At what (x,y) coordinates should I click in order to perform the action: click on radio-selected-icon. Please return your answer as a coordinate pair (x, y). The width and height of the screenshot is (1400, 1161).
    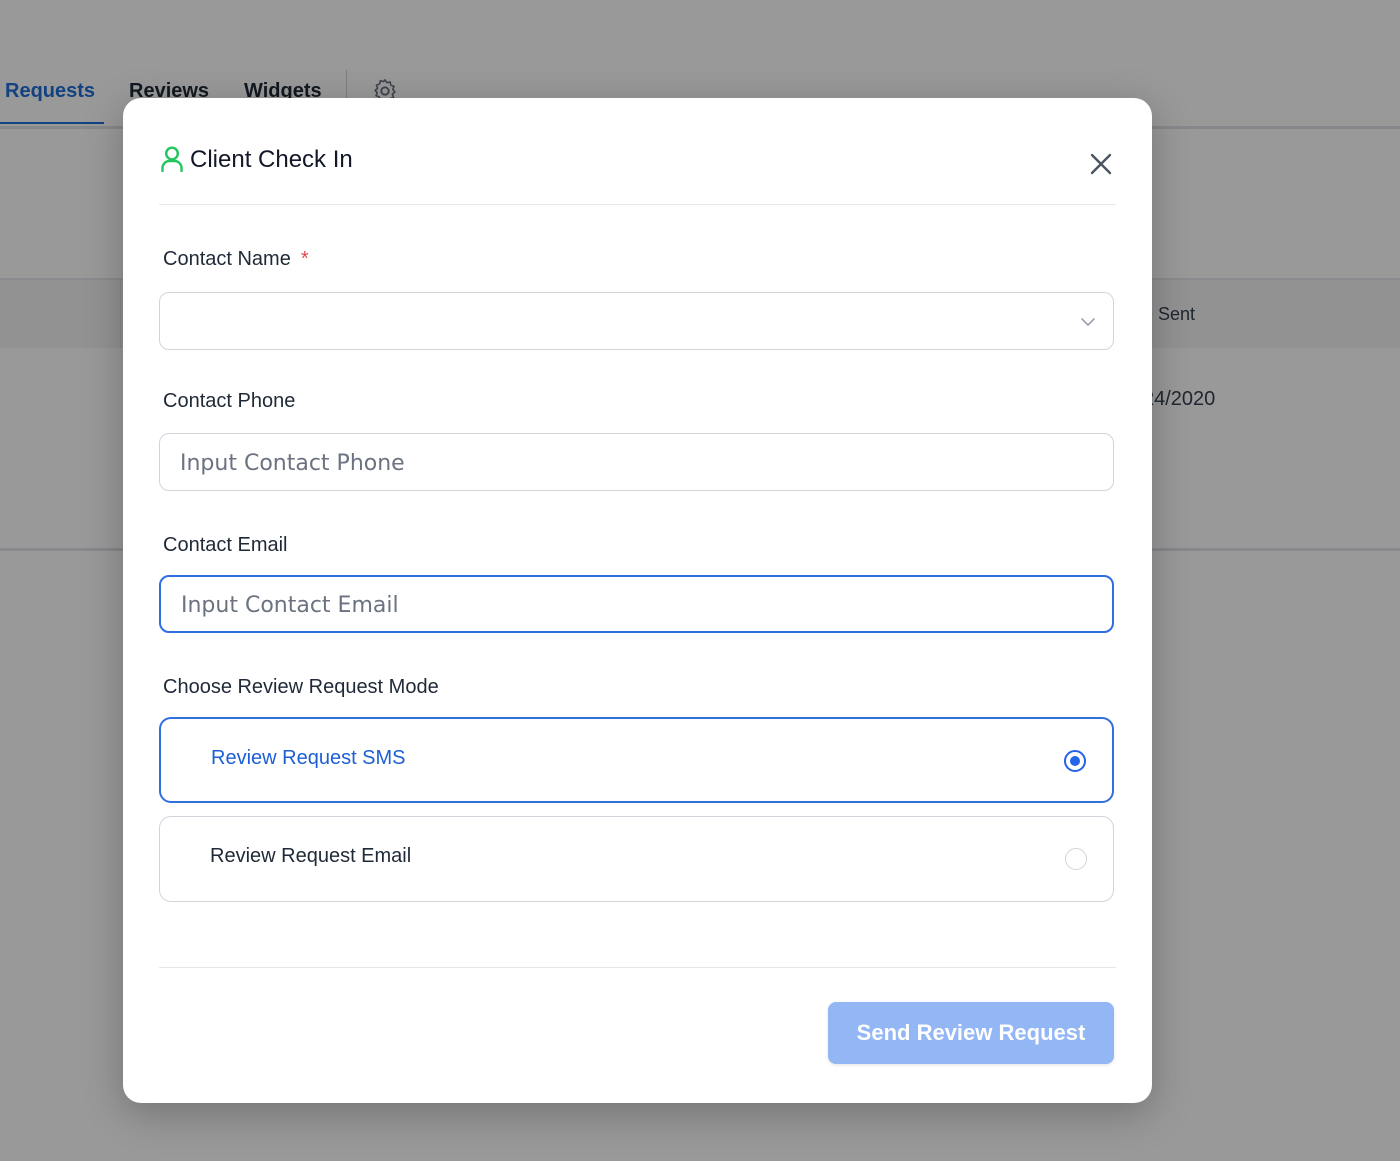
    Looking at the image, I should click on (1075, 761).